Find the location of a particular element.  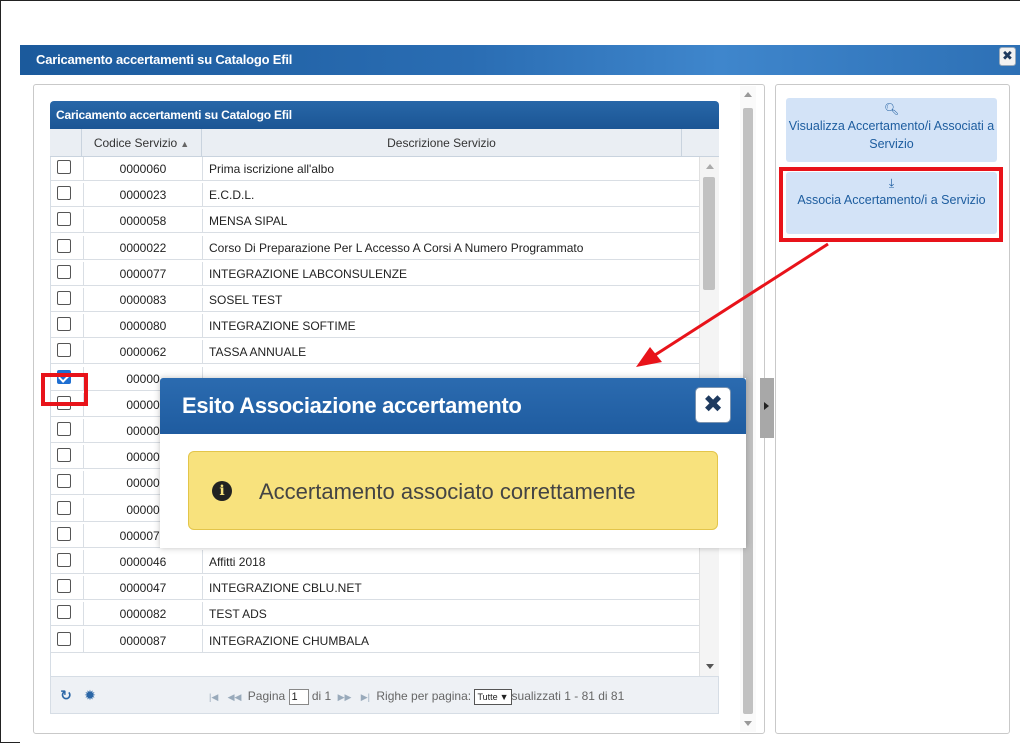

table-row: 0000077 INTEGRAZIONE LABCONSULENZE is located at coordinates (375, 273).